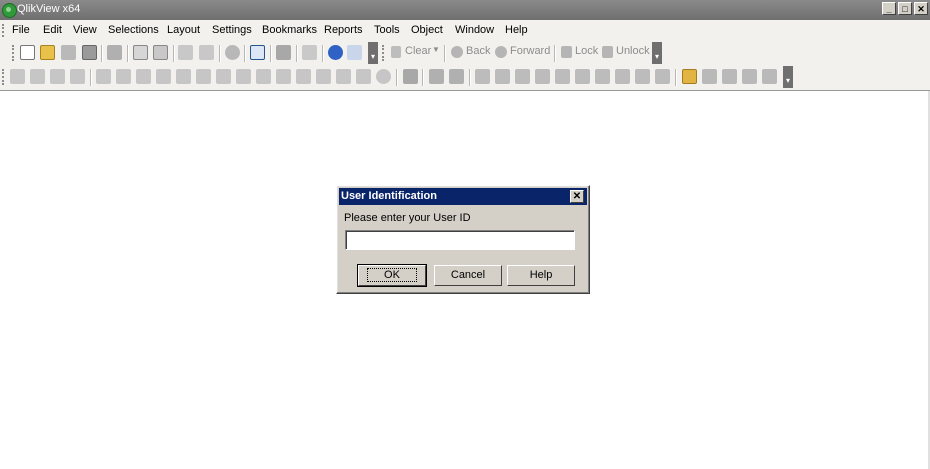 This screenshot has height=469, width=930. Describe the element at coordinates (163, 76) in the screenshot. I see `multibox-icon` at that location.